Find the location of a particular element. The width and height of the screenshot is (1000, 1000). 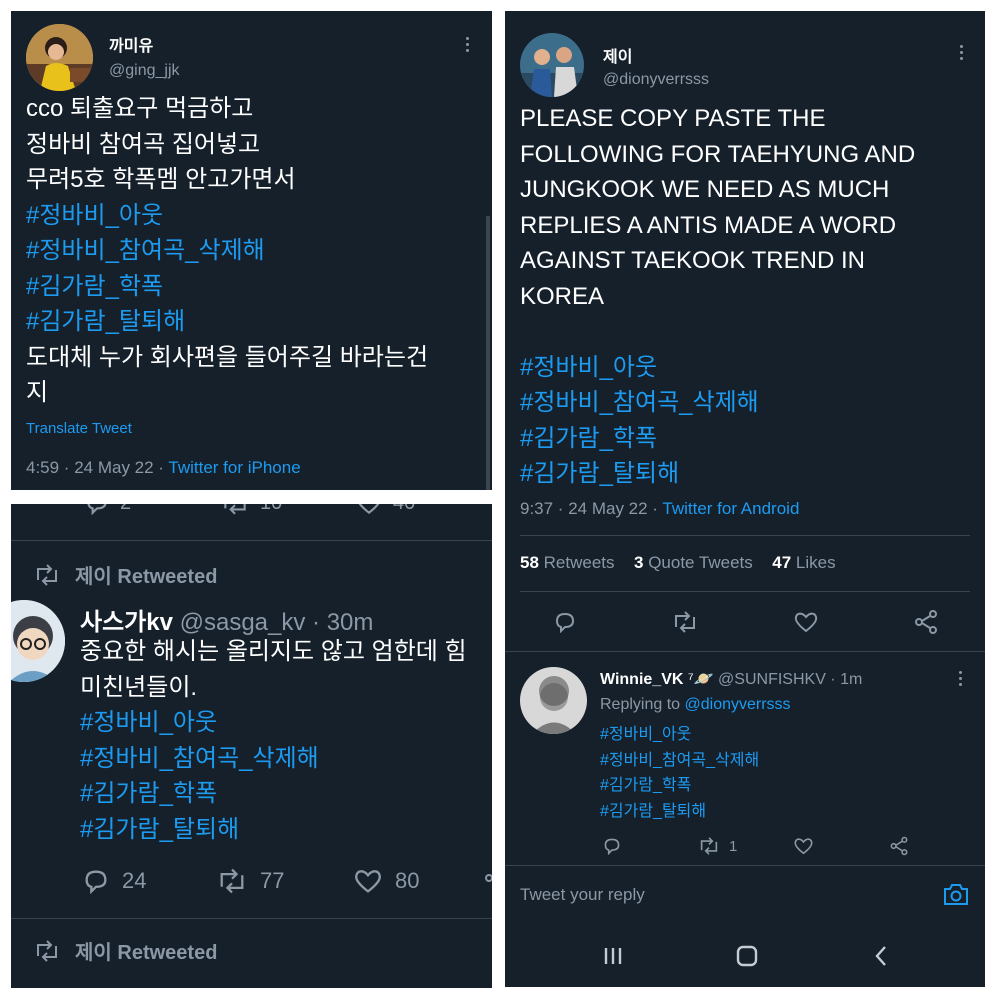

tweet-header: 사스가kv @sasga_kv · 30m is located at coordinates (226, 619).